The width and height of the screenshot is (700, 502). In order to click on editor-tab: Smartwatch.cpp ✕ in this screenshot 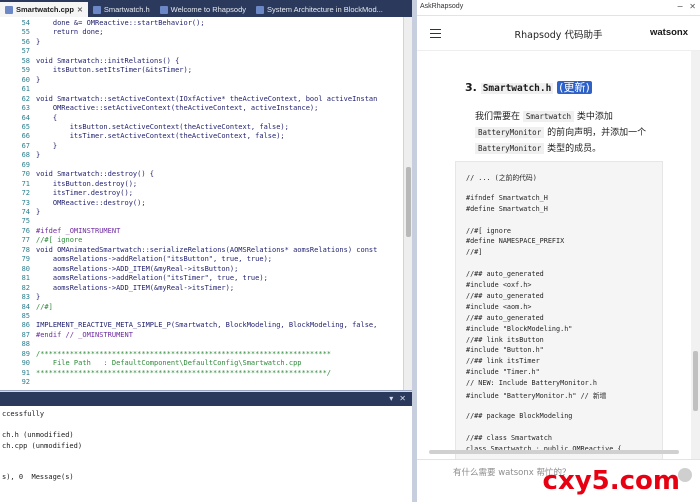, I will do `click(44, 9)`.